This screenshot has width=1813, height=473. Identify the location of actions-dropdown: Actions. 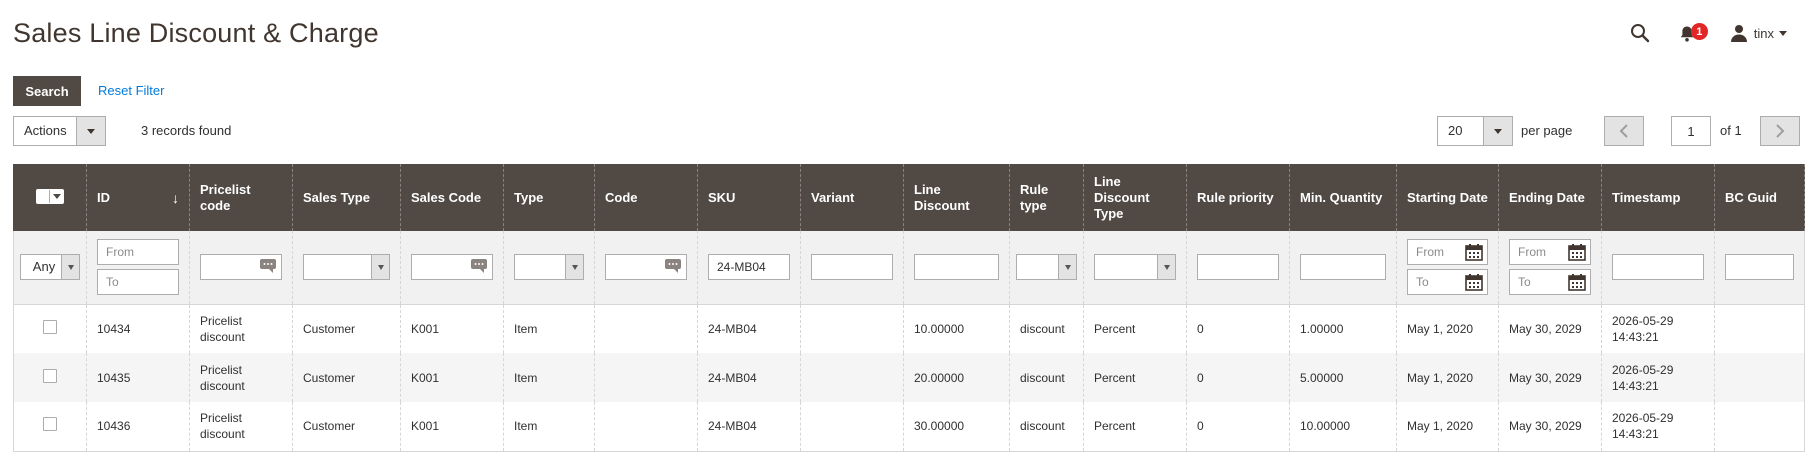
(59, 131).